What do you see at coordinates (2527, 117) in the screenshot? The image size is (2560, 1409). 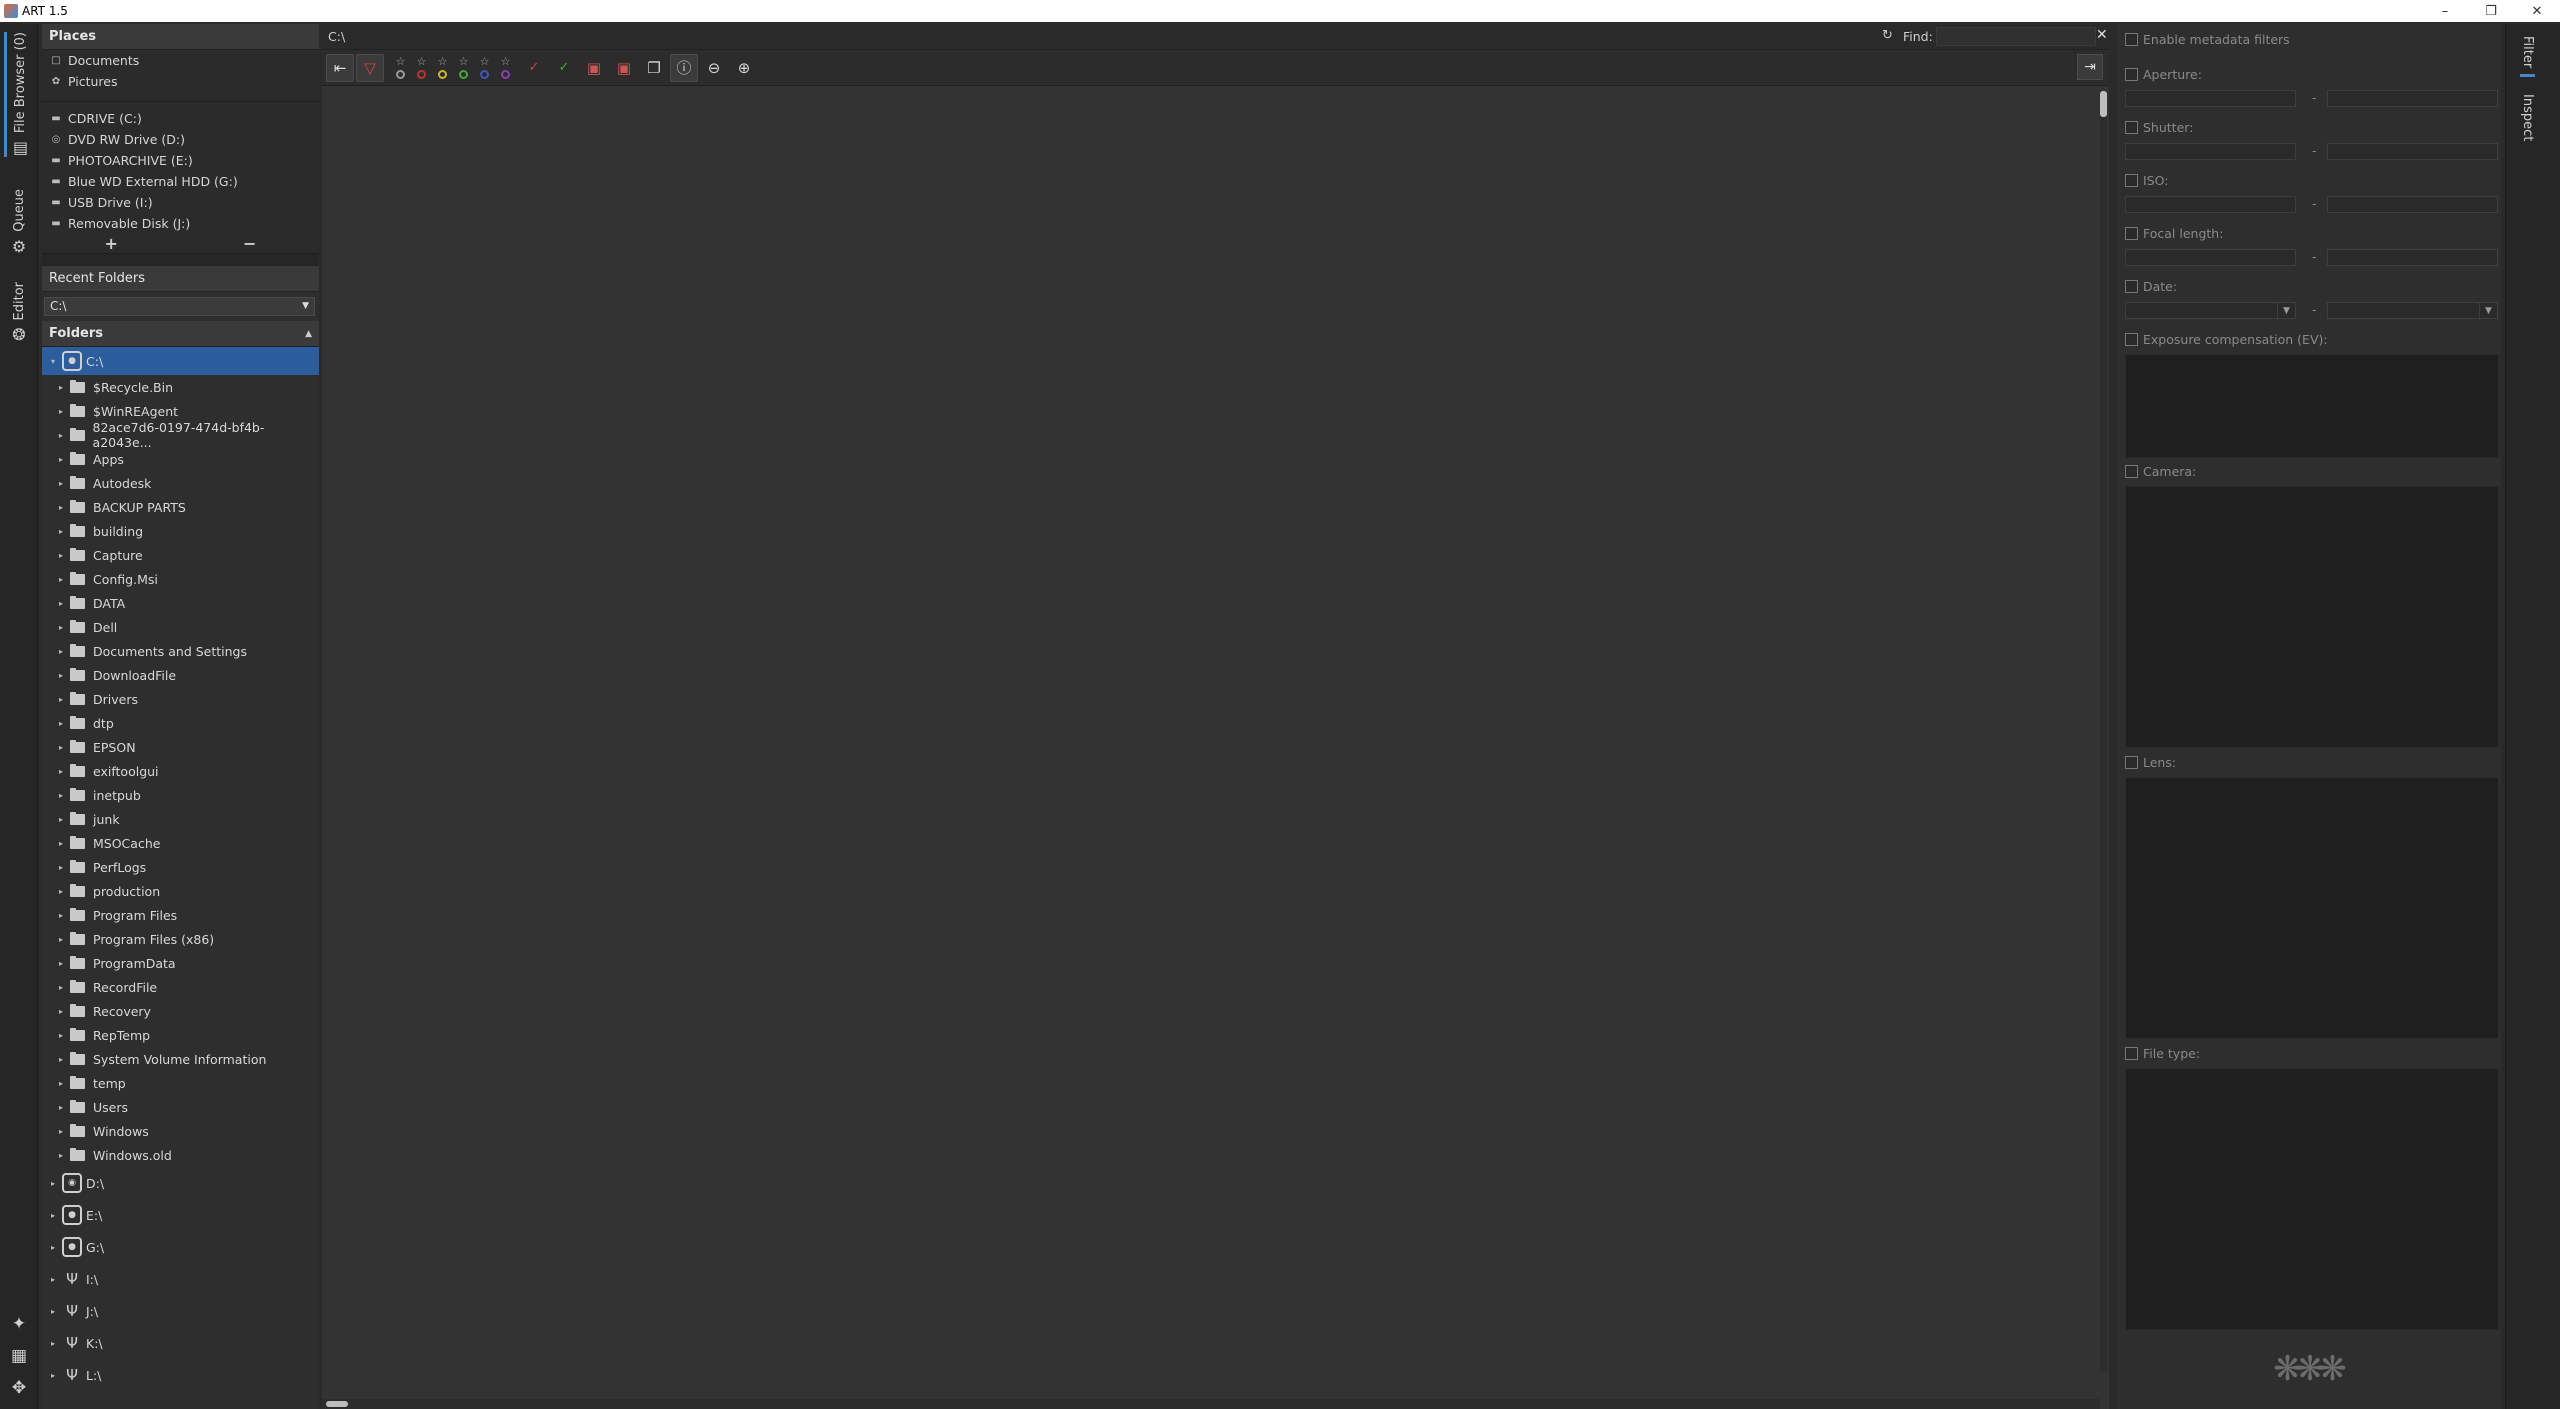 I see `tab-inspect: Inspect` at bounding box center [2527, 117].